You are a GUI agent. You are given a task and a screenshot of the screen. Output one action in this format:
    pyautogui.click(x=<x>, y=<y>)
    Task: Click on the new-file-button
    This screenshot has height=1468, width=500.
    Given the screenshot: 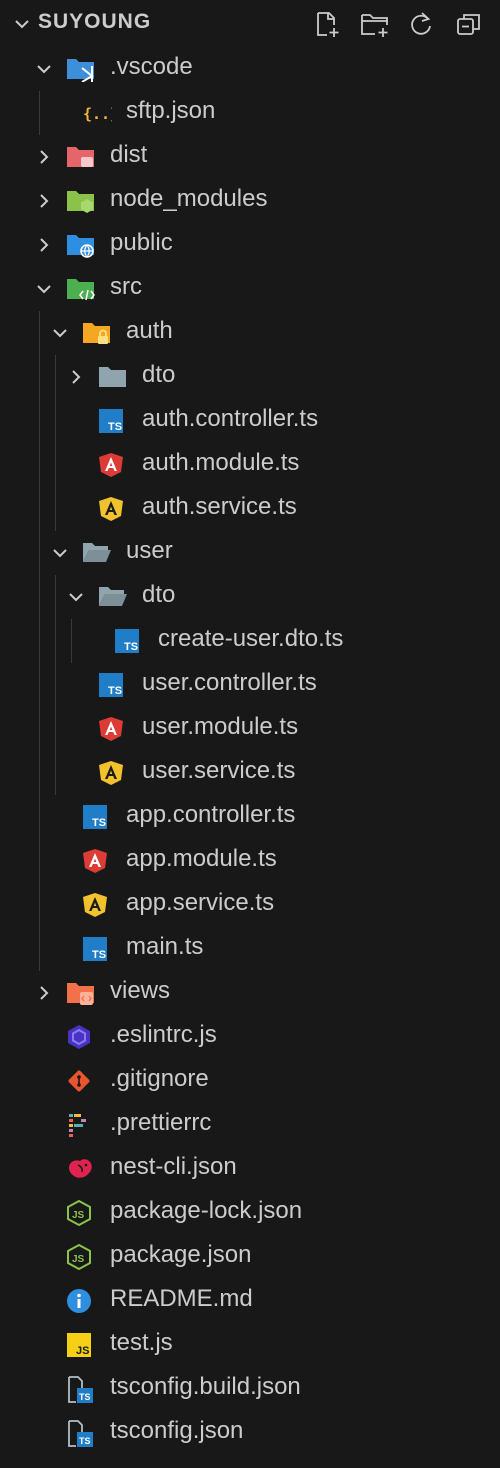 What is the action you would take?
    pyautogui.click(x=327, y=24)
    